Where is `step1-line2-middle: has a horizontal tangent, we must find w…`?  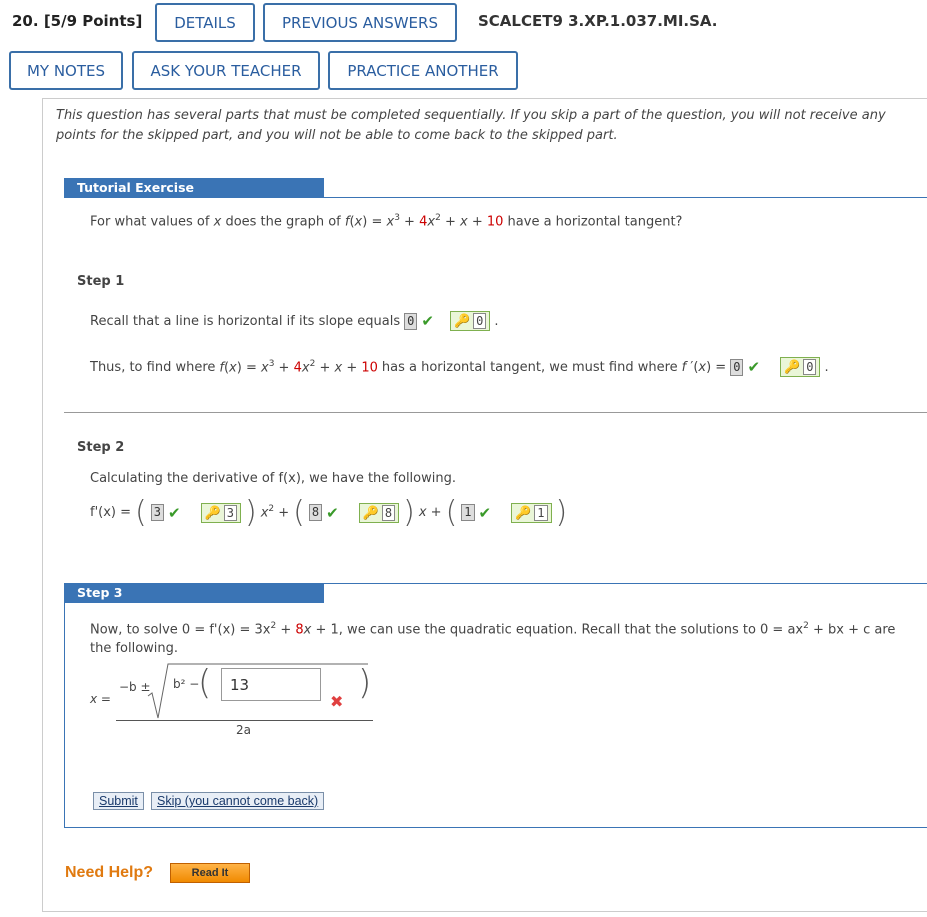
step1-line2-middle: has a horizontal tangent, we must find w… is located at coordinates (529, 367).